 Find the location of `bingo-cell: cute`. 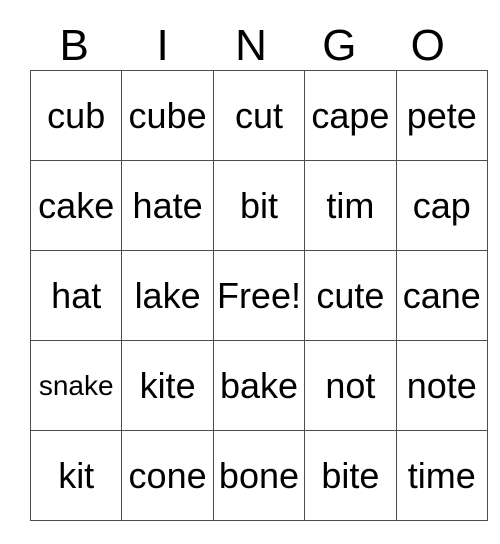

bingo-cell: cute is located at coordinates (350, 295).